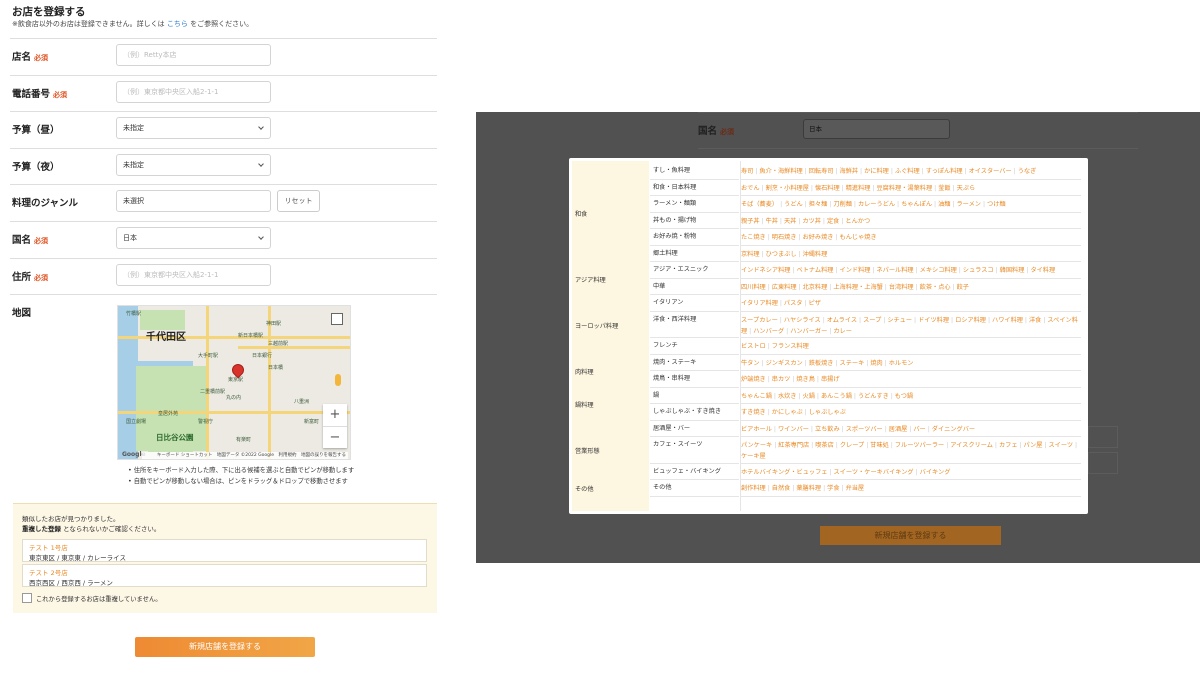  What do you see at coordinates (876, 204) in the screenshot?
I see `genre-link: カレーうどん` at bounding box center [876, 204].